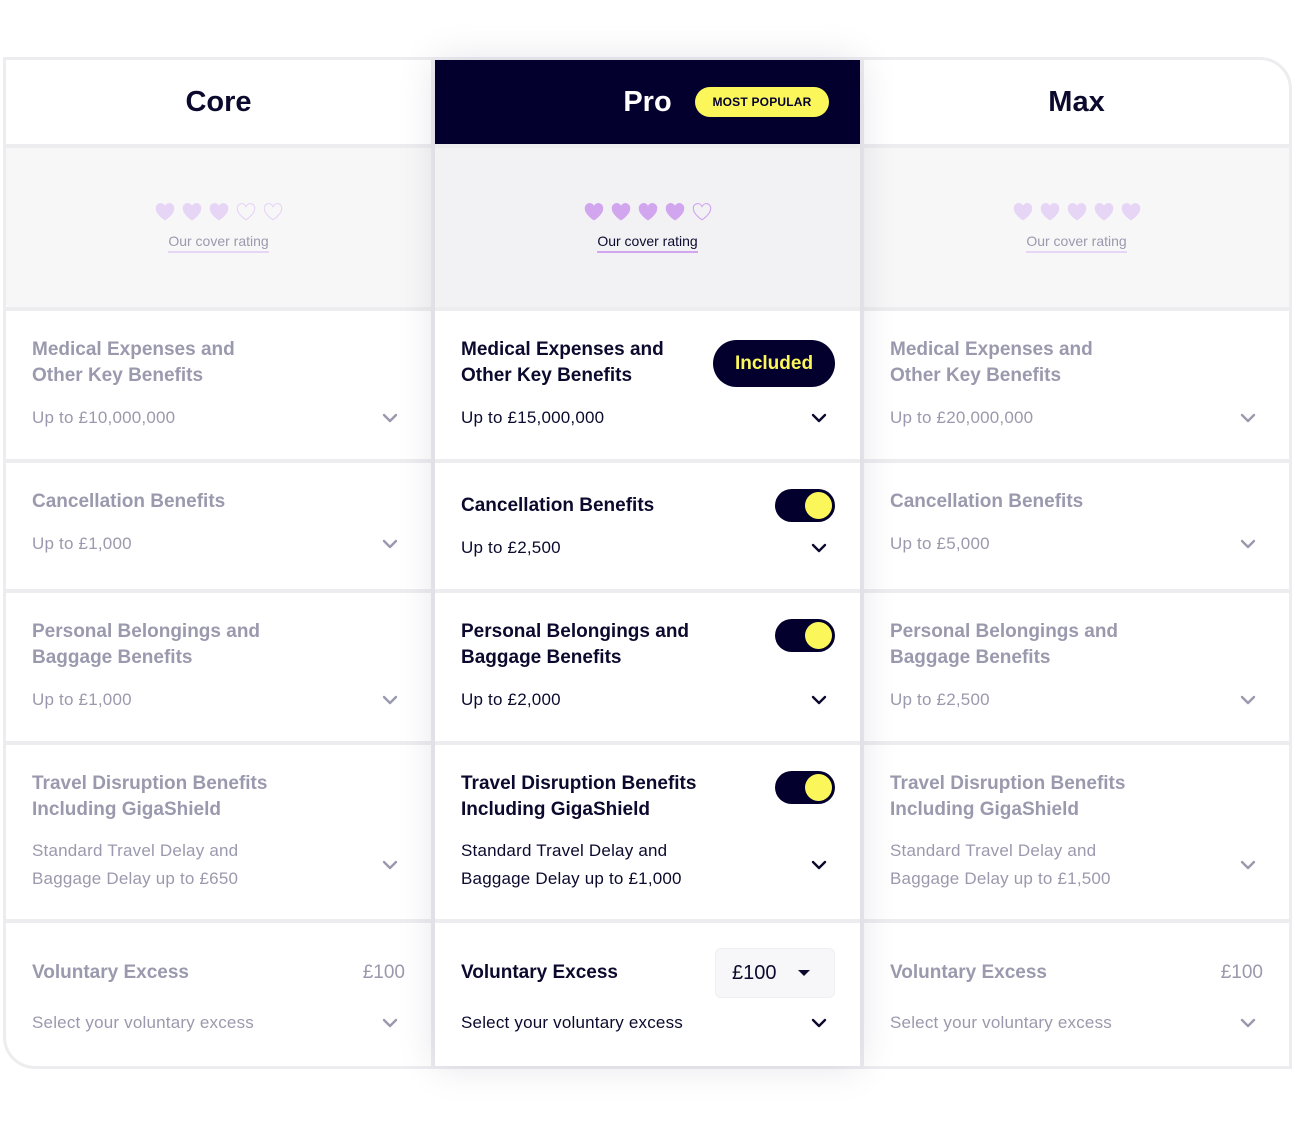  I want to click on belongings-toggle, so click(805, 635).